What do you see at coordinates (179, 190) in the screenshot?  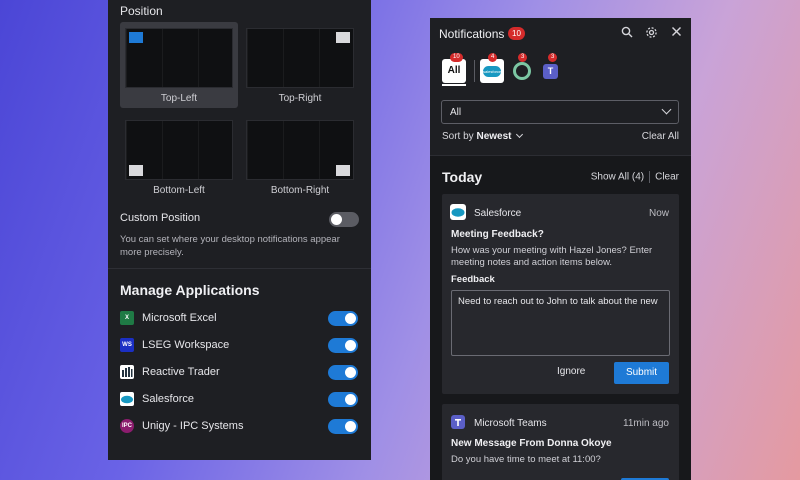 I see `position-label: Bottom-Left` at bounding box center [179, 190].